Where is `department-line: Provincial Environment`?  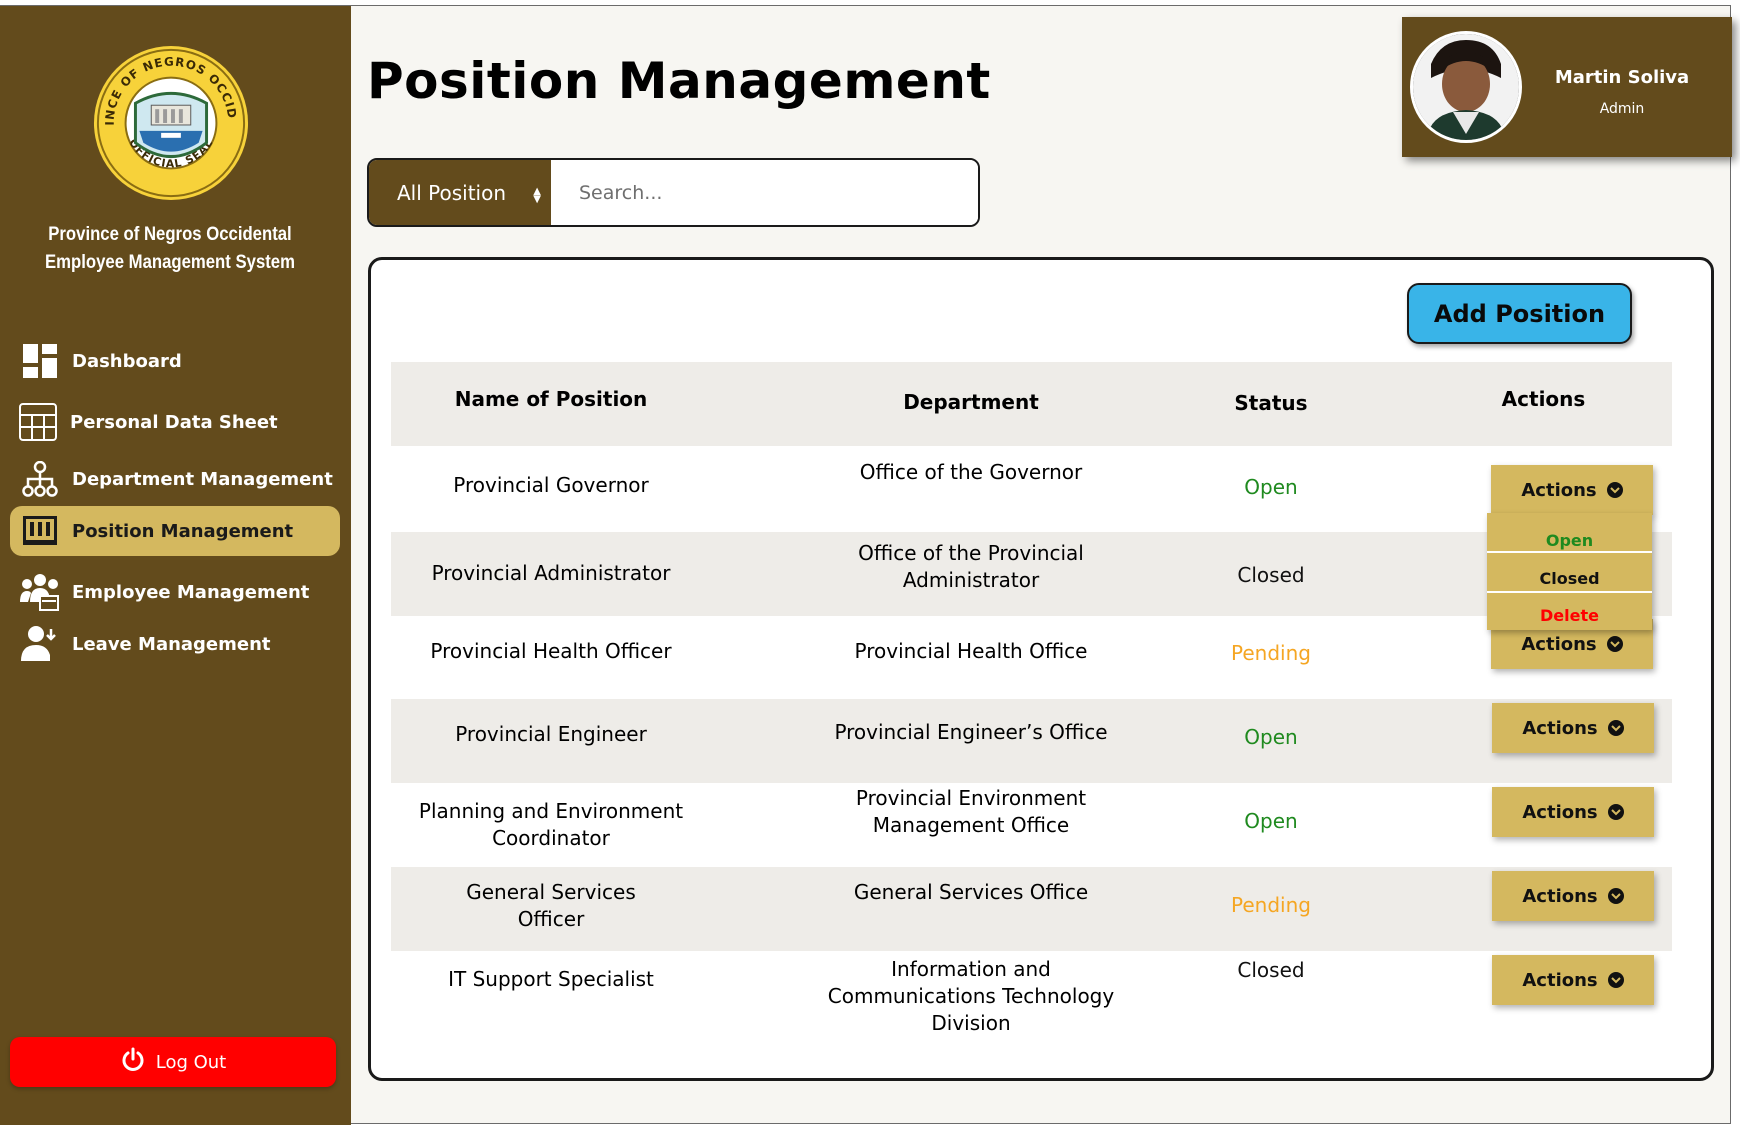 department-line: Provincial Environment is located at coordinates (971, 798).